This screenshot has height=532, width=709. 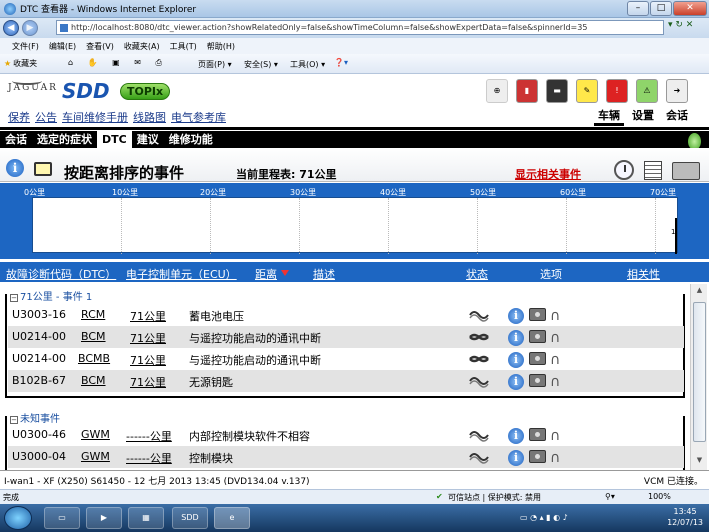 I want to click on connection-icon: ⊕, so click(x=497, y=91).